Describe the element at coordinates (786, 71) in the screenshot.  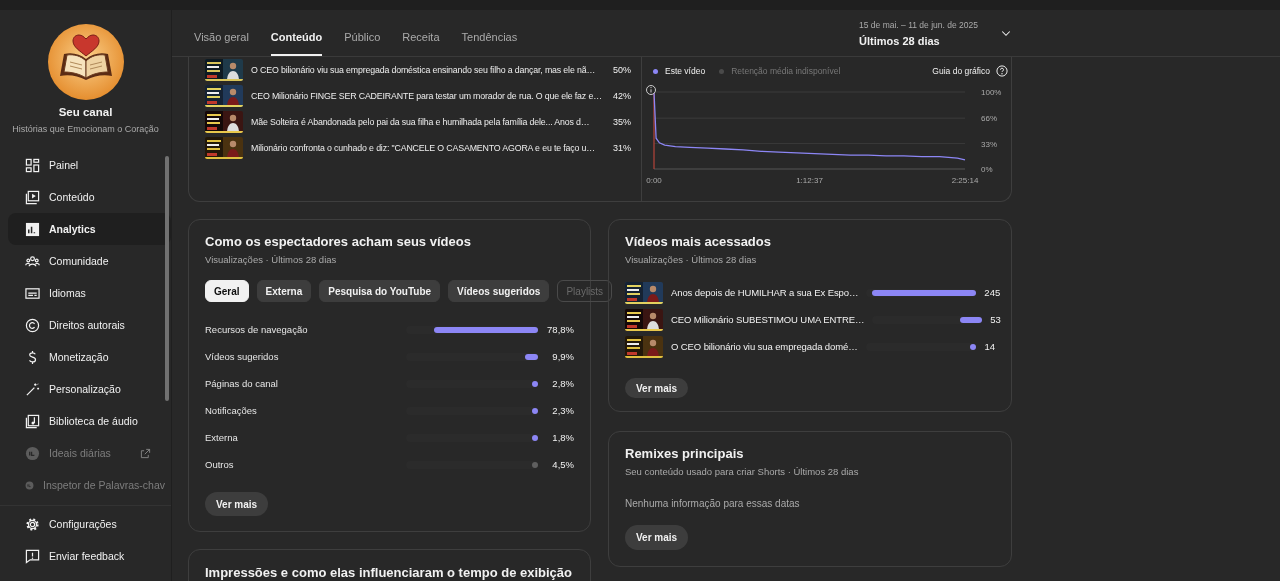
I see `legend-label: Retenção média indisponível` at that location.